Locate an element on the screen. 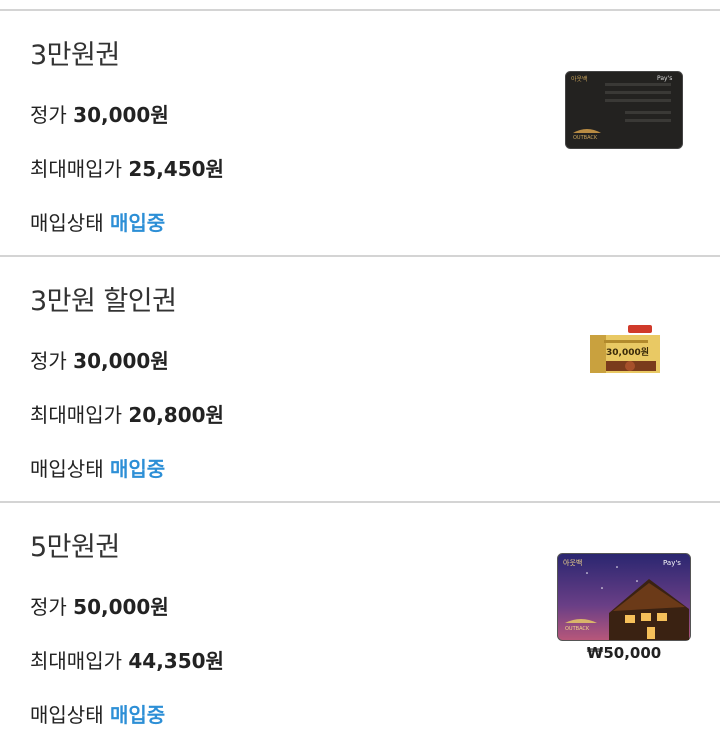  max-price-value: 44,350원 is located at coordinates (176, 661).